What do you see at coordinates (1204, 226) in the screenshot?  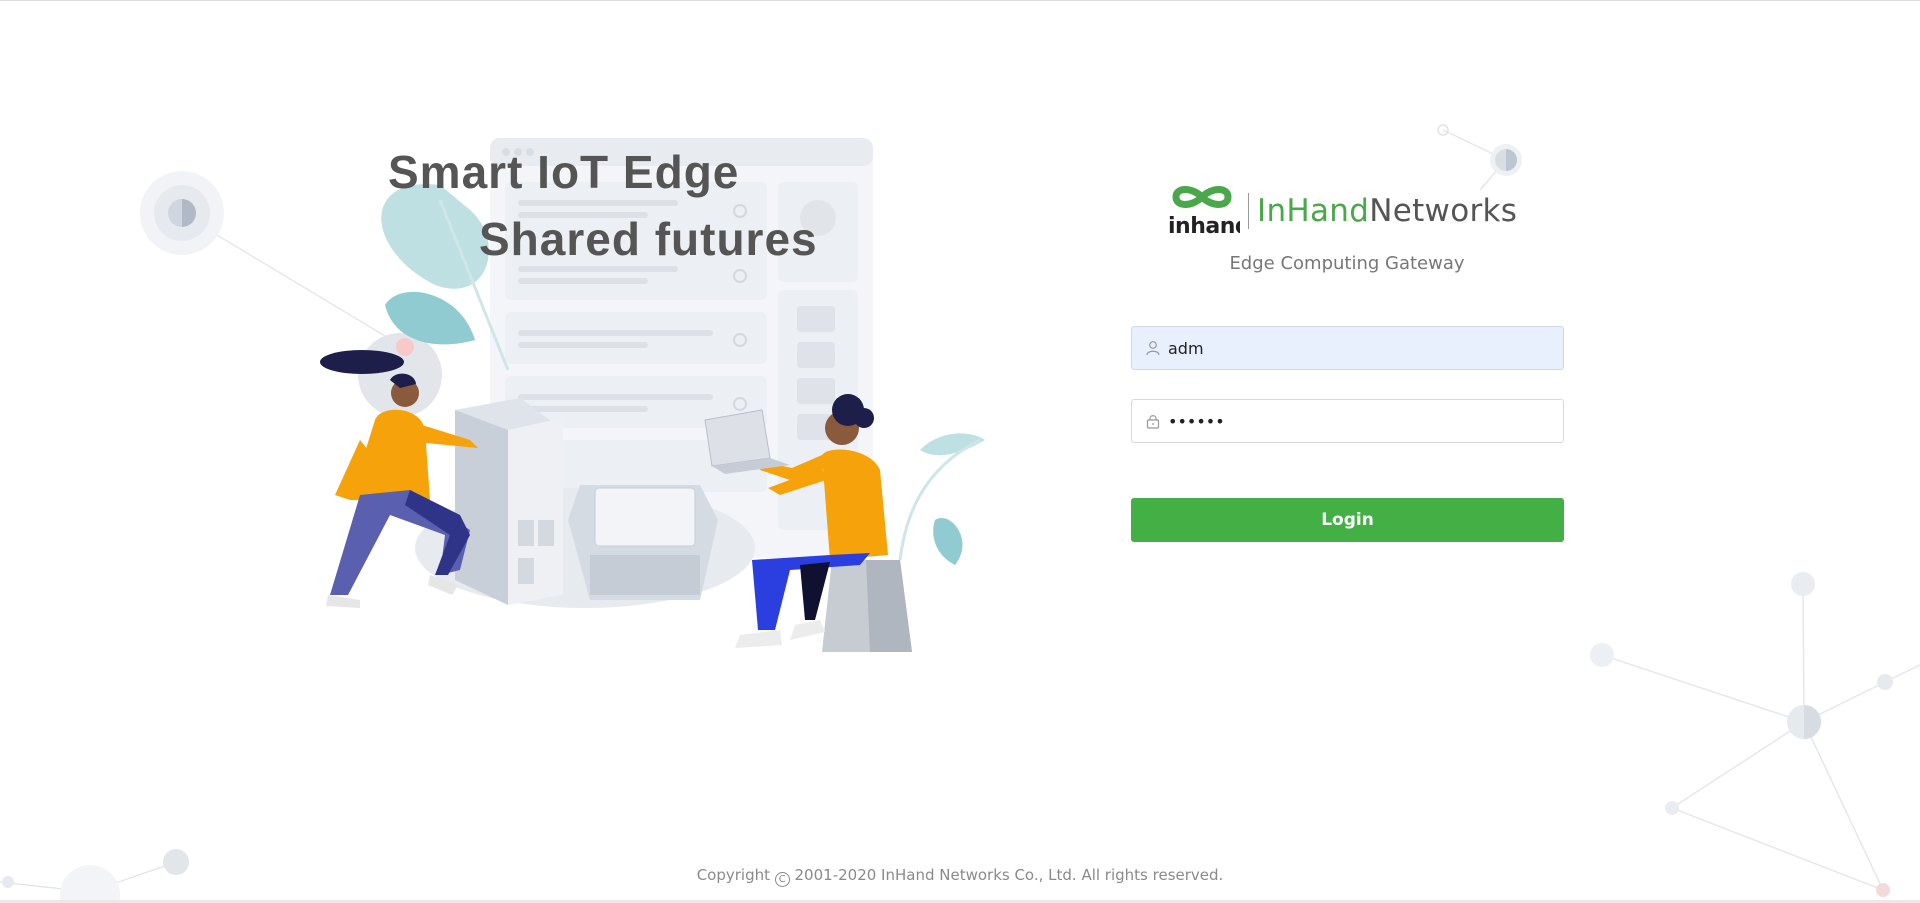 I see `svg-text: inhand` at bounding box center [1204, 226].